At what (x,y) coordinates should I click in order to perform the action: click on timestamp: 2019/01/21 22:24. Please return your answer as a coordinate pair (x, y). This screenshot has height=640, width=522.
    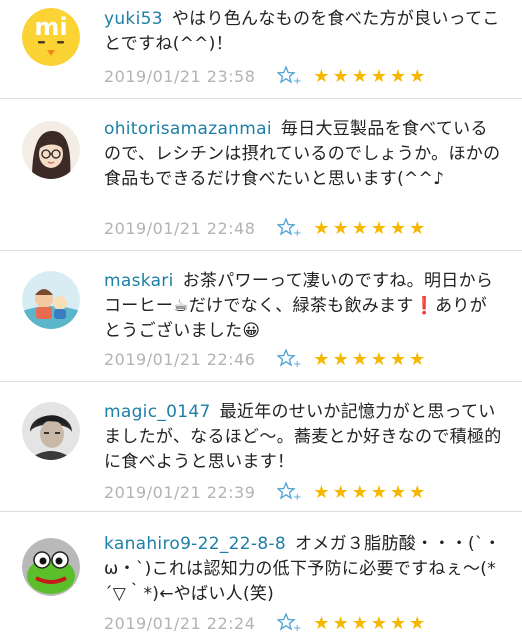
    Looking at the image, I should click on (180, 623).